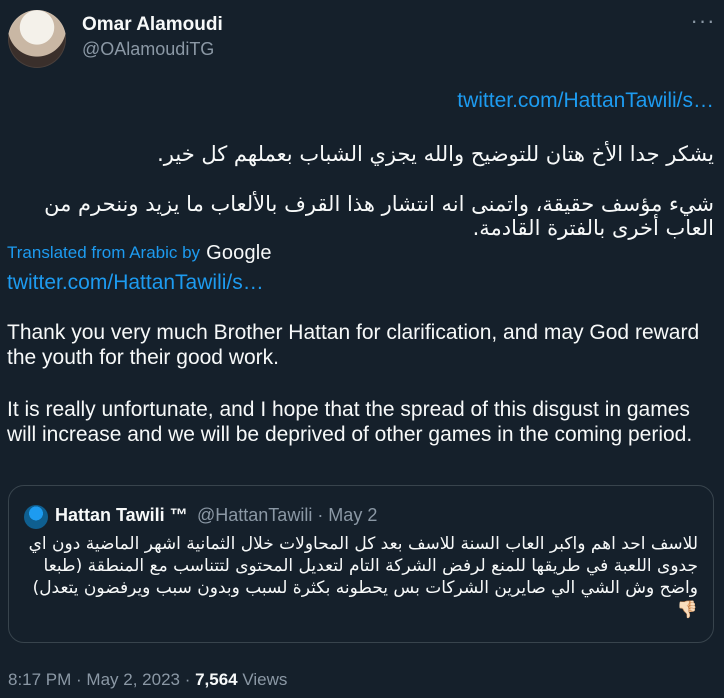  What do you see at coordinates (152, 25) in the screenshot?
I see `author-name: Omar Alamoudi` at bounding box center [152, 25].